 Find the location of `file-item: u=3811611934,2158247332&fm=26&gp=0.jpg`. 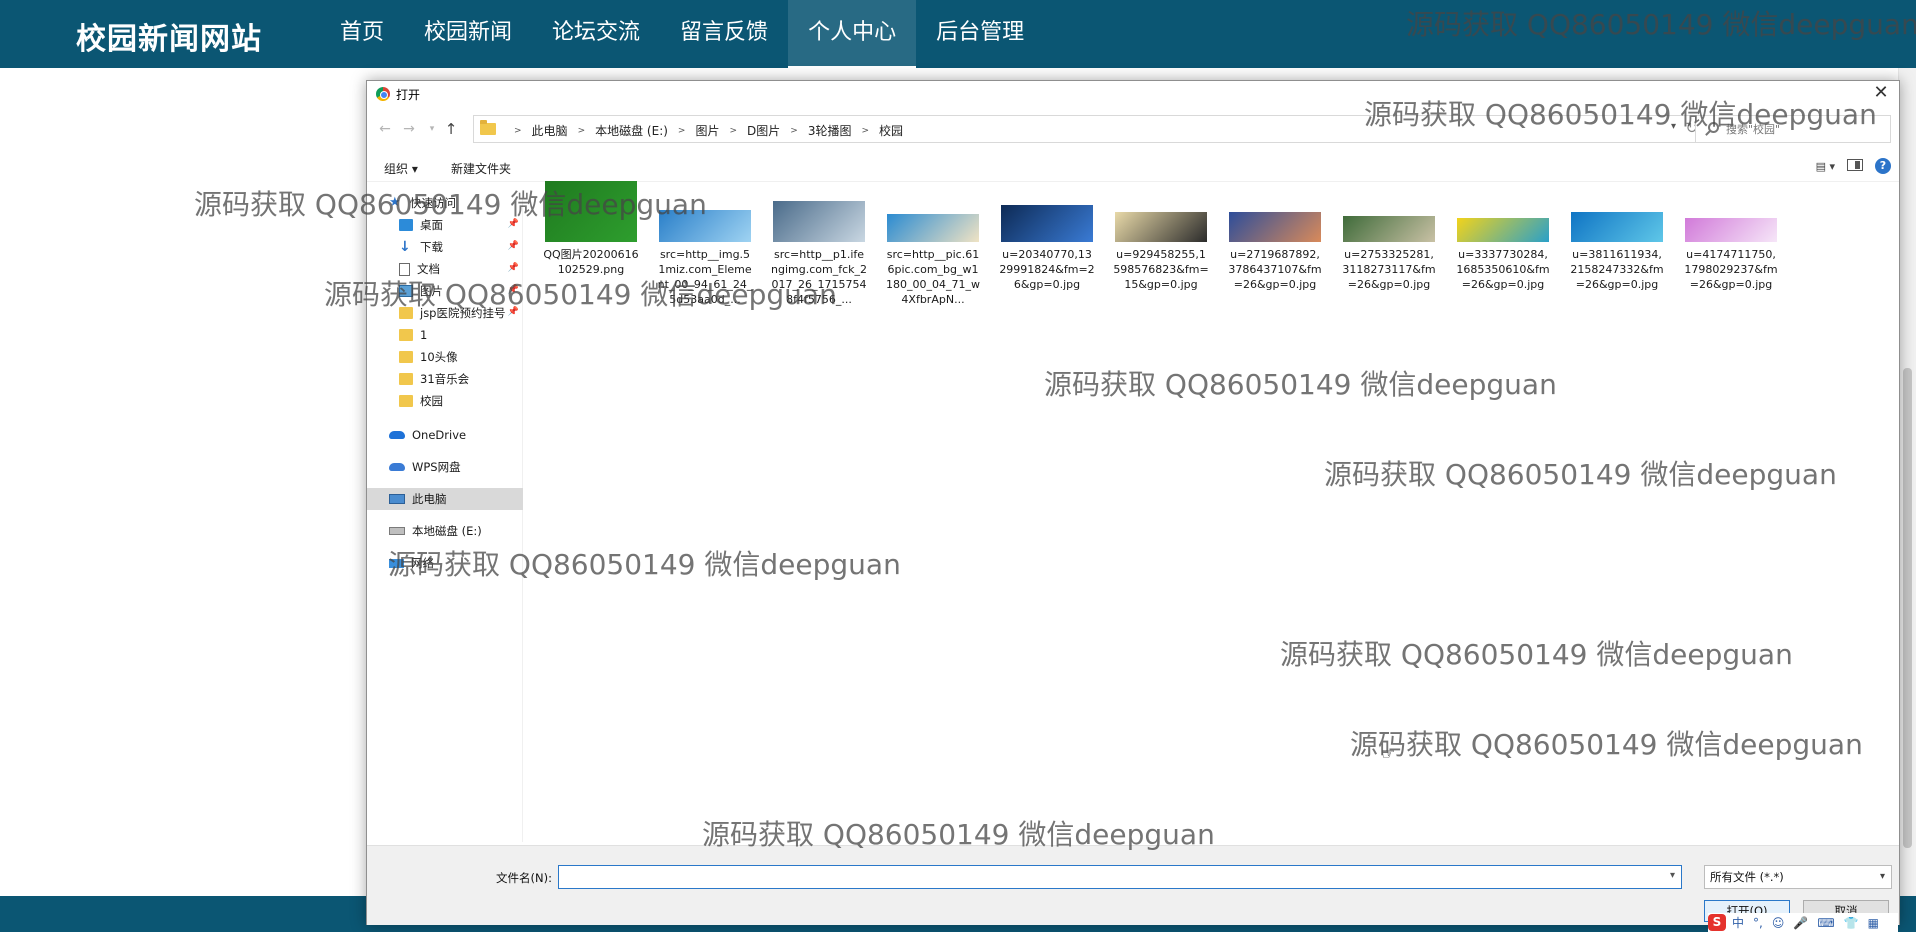

file-item: u=3811611934,2158247332&fm=26&gp=0.jpg is located at coordinates (1617, 254).